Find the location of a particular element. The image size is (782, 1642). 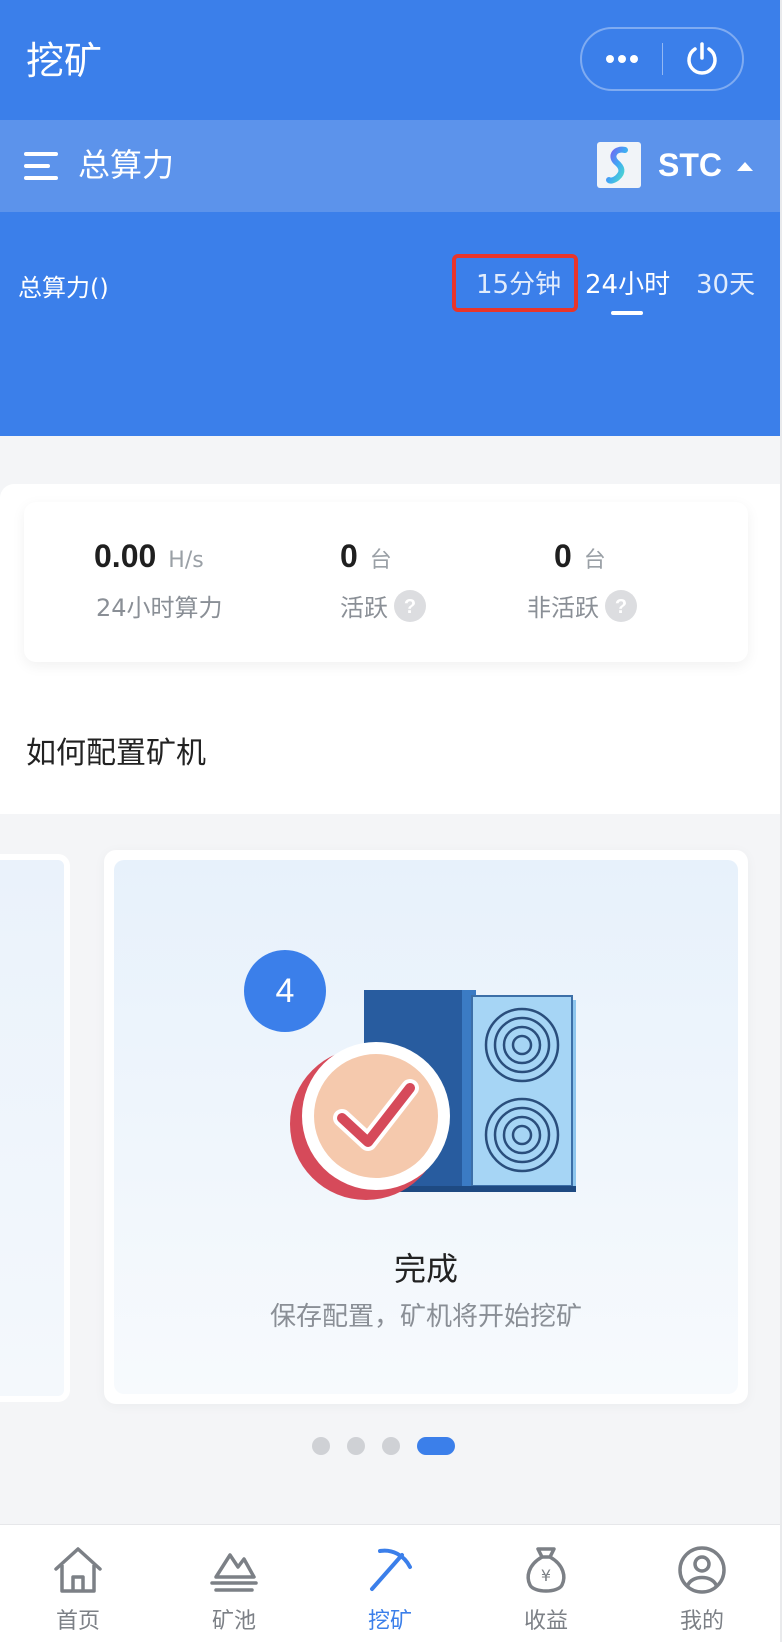

coin-symbol: STC is located at coordinates (690, 165).